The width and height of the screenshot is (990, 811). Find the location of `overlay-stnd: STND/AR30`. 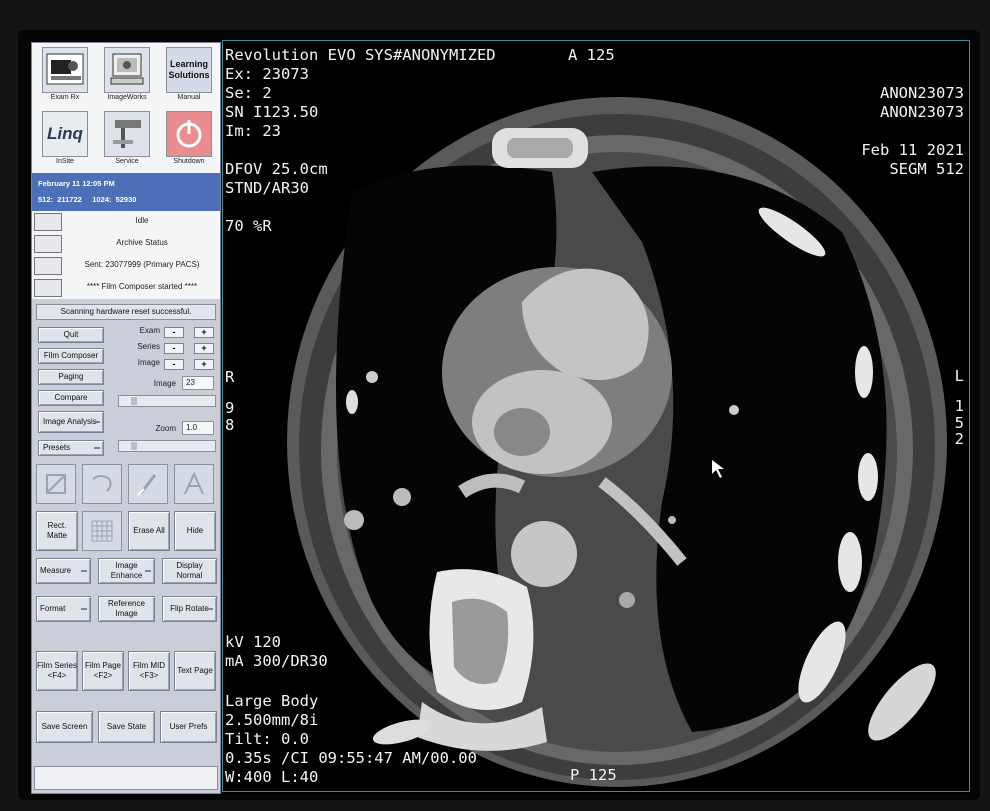

overlay-stnd: STND/AR30 is located at coordinates (267, 188).